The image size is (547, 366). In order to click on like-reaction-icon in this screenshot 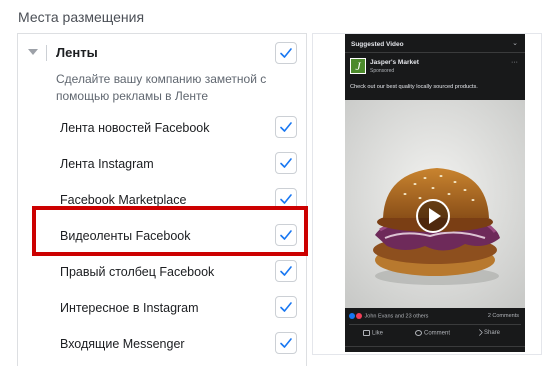, I will do `click(352, 316)`.